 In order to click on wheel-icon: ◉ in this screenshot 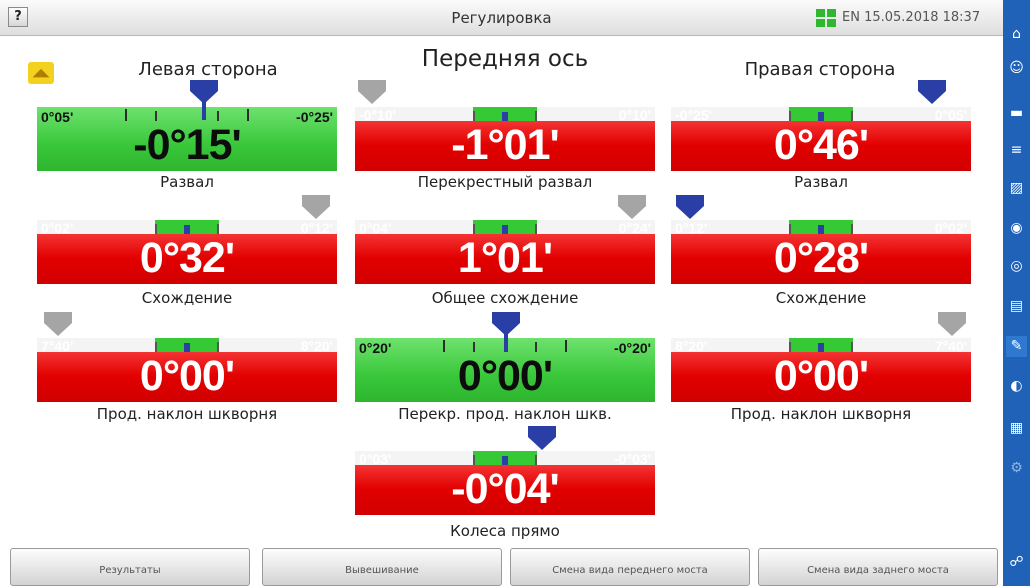, I will do `click(1016, 228)`.